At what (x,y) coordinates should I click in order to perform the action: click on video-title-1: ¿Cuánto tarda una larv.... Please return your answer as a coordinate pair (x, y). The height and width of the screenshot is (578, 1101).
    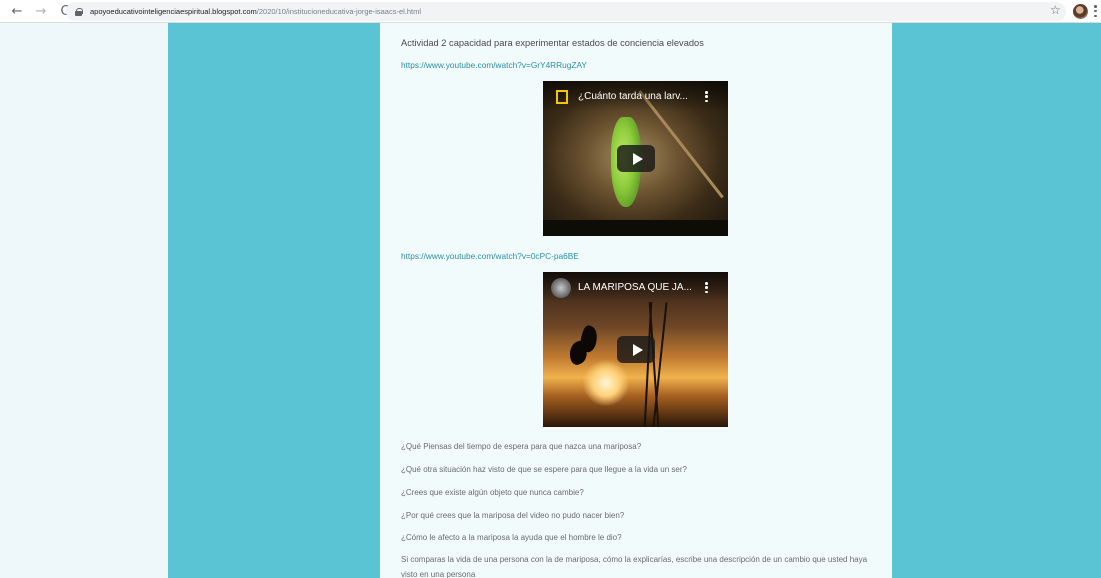
    Looking at the image, I should click on (633, 96).